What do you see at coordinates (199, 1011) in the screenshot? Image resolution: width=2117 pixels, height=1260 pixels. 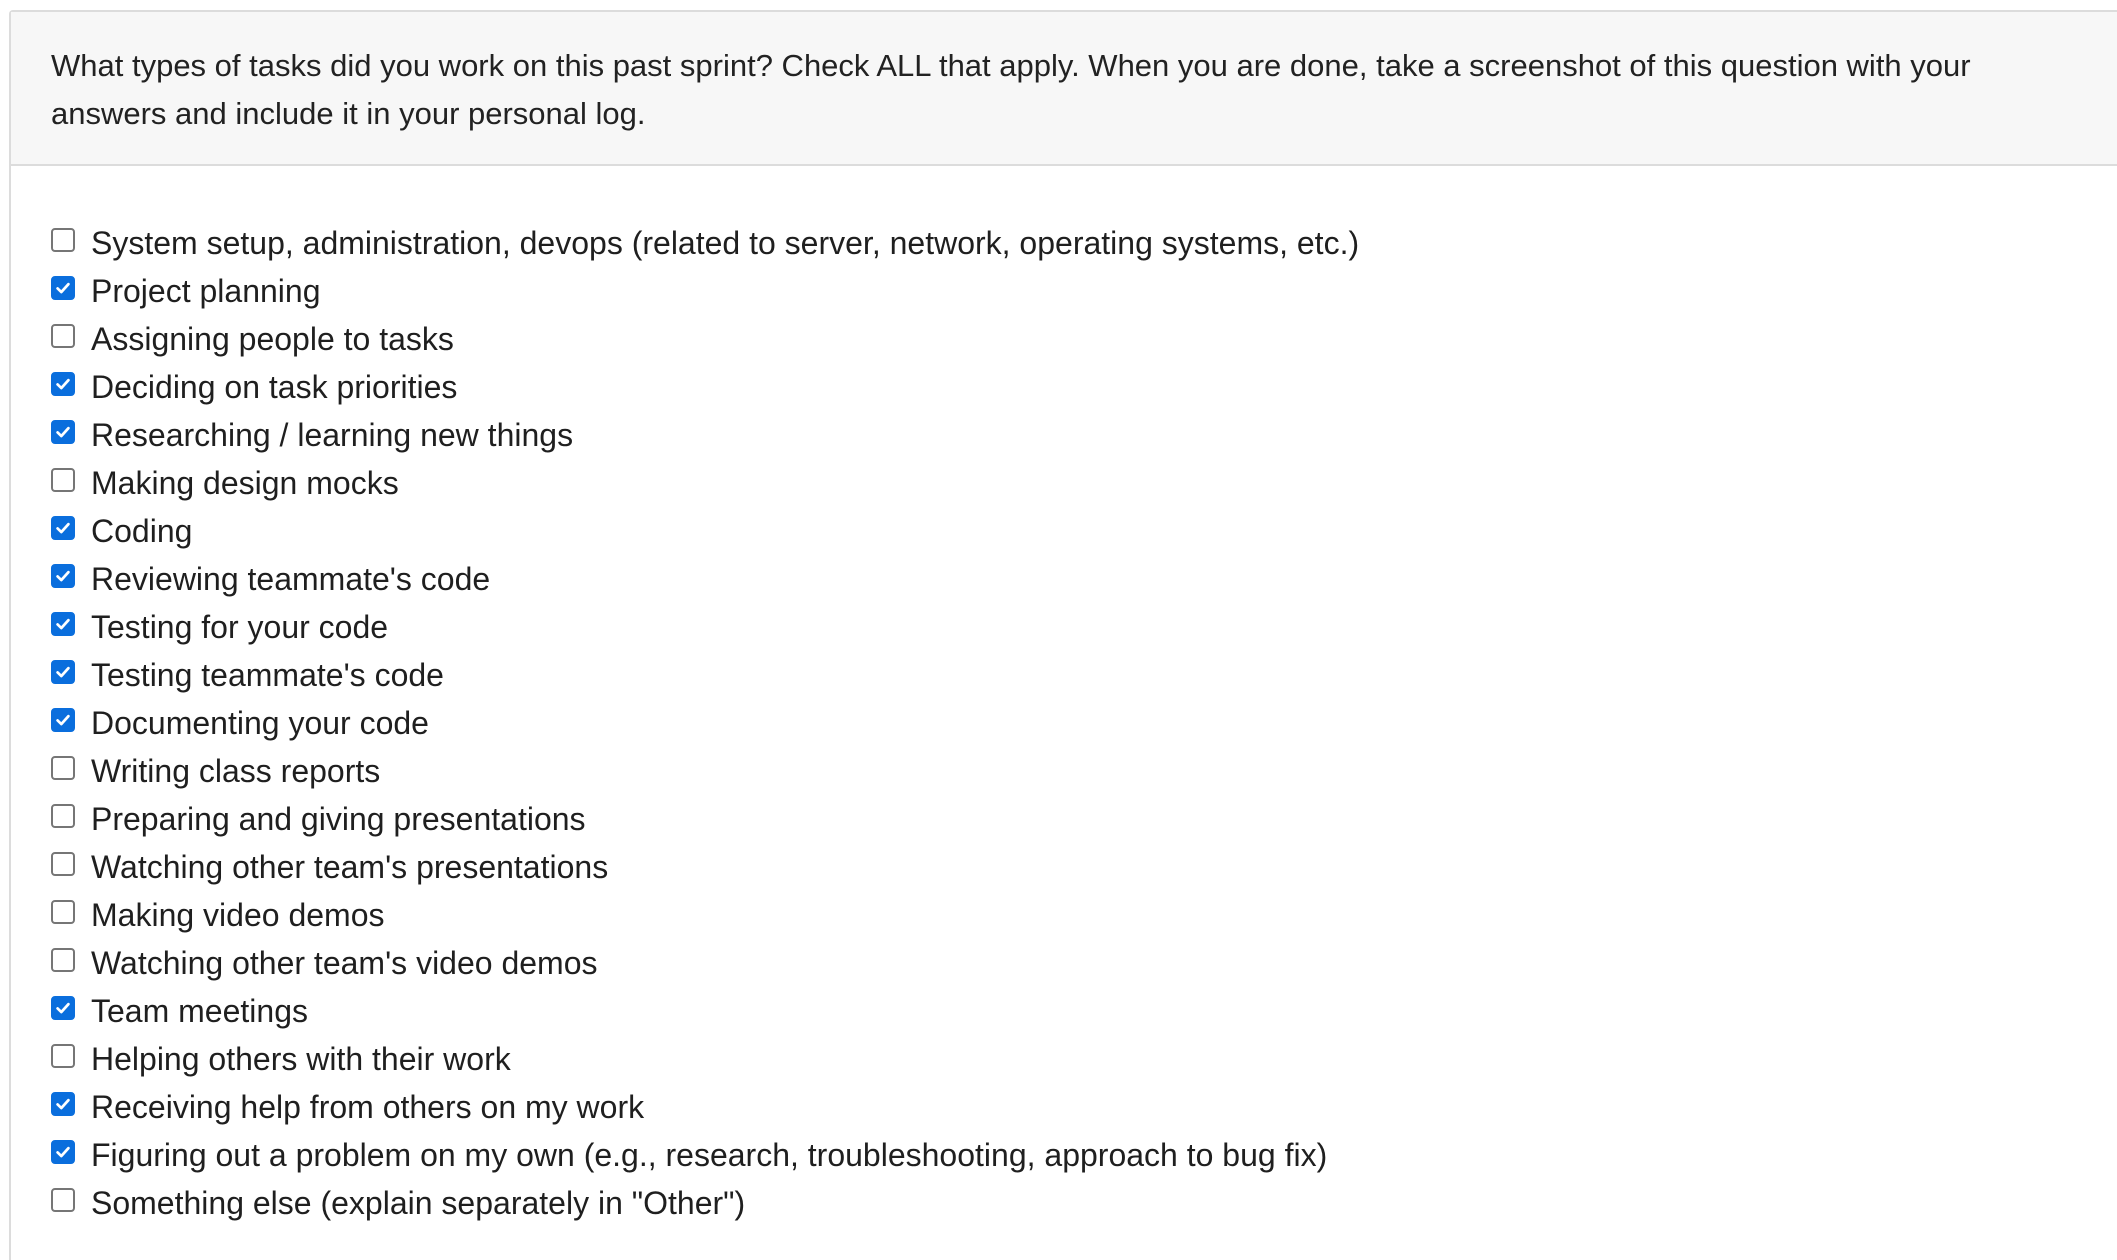 I see `answer-label: Team meetings` at bounding box center [199, 1011].